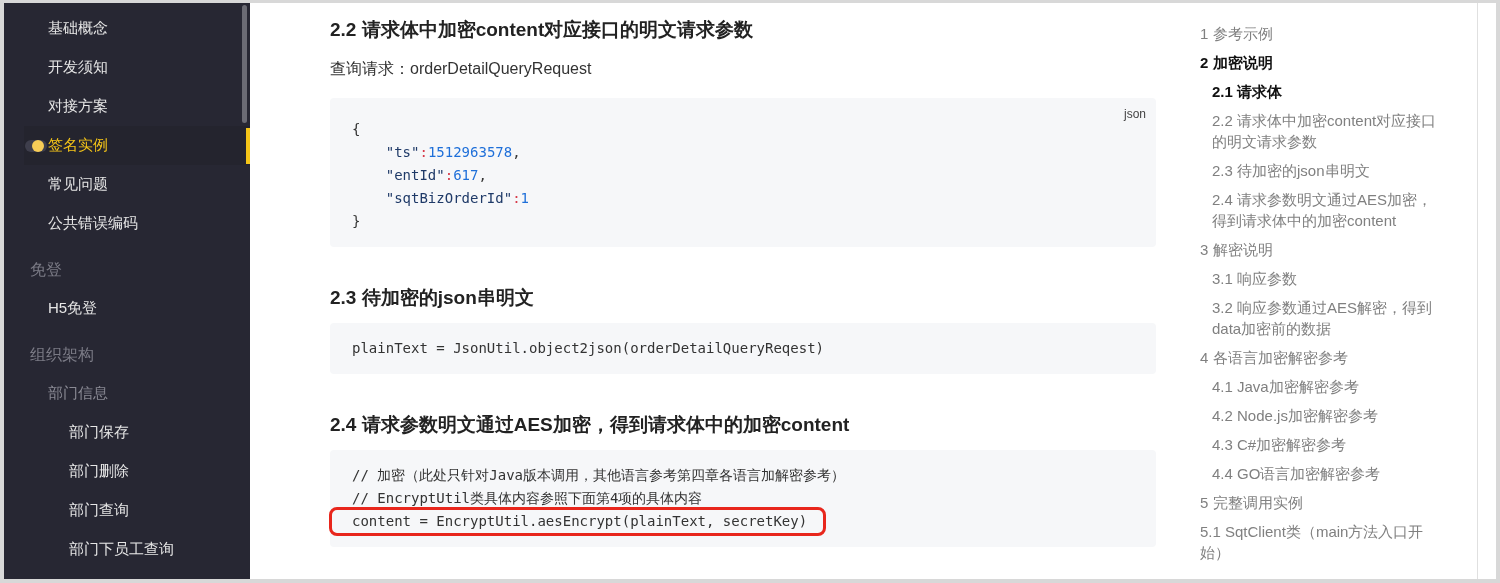 This screenshot has width=1500, height=583. Describe the element at coordinates (527, 498) in the screenshot. I see `code-line: // EncryptUtil类具体内容参照下面第4项的具体内容` at that location.